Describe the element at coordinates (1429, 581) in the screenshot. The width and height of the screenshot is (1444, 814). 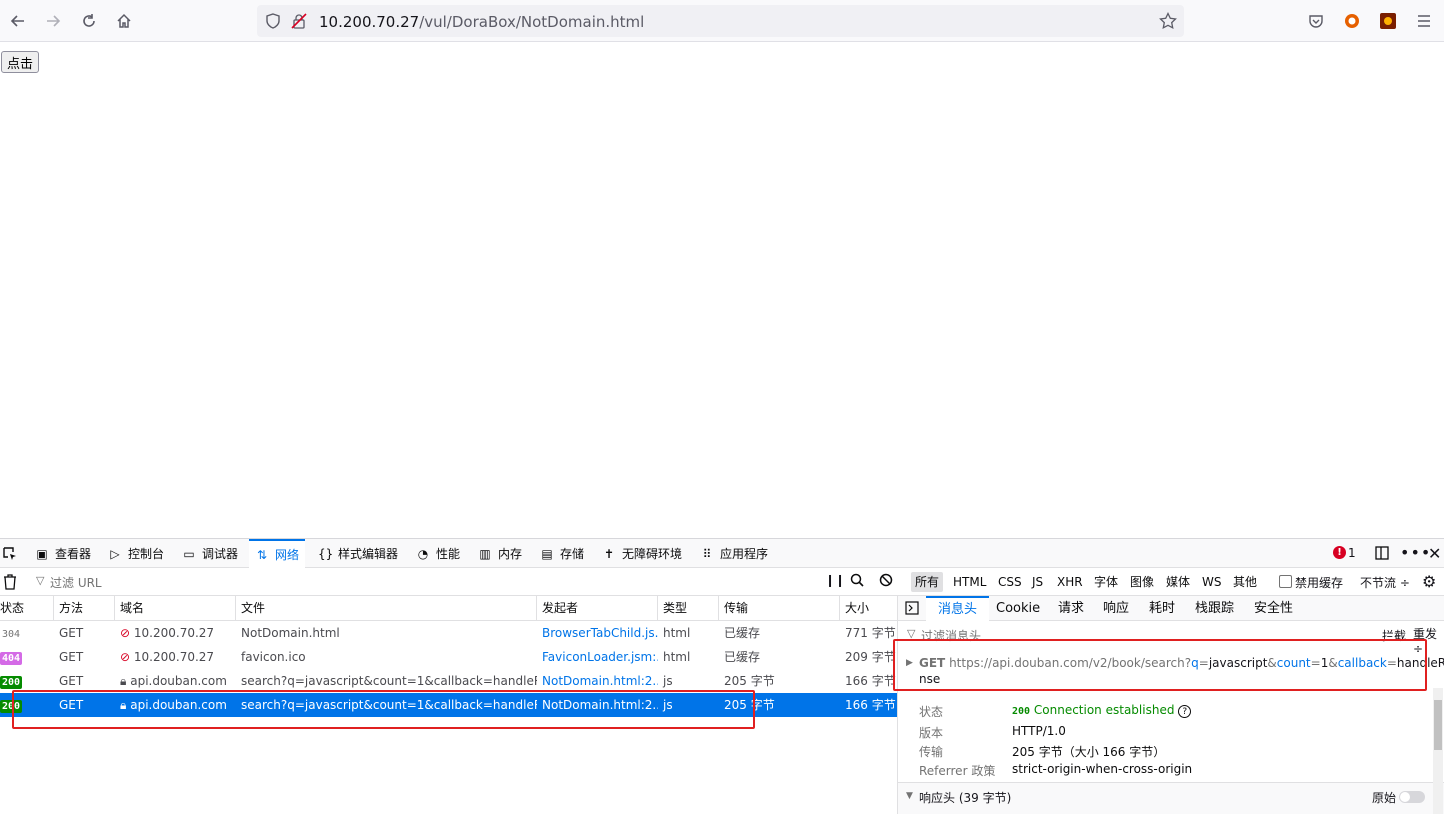
I see `gear-icon: ⚙` at that location.